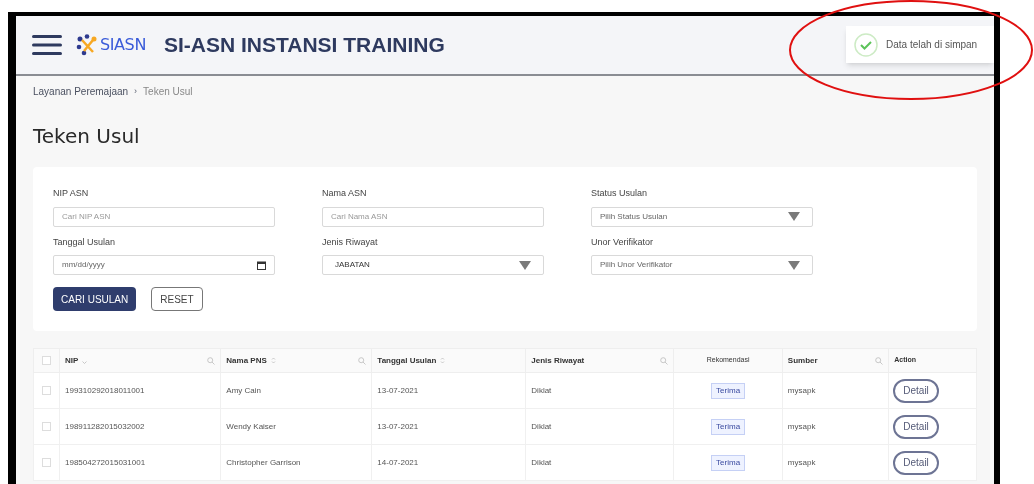 The width and height of the screenshot is (1034, 484). What do you see at coordinates (243, 390) in the screenshot?
I see `table-cell: Amy Cain` at bounding box center [243, 390].